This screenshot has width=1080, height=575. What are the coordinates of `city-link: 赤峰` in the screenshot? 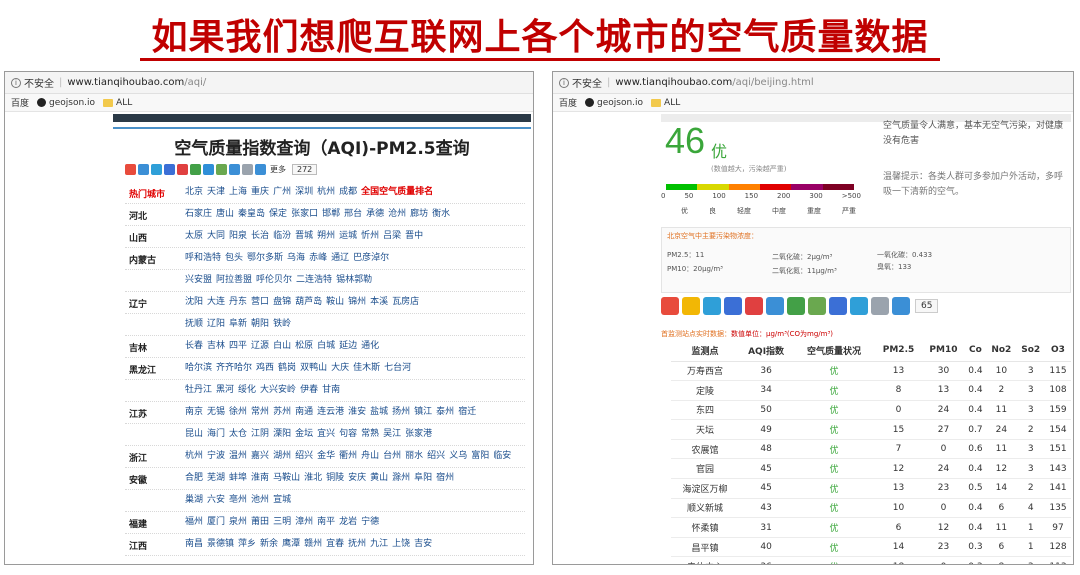 It's located at (318, 258).